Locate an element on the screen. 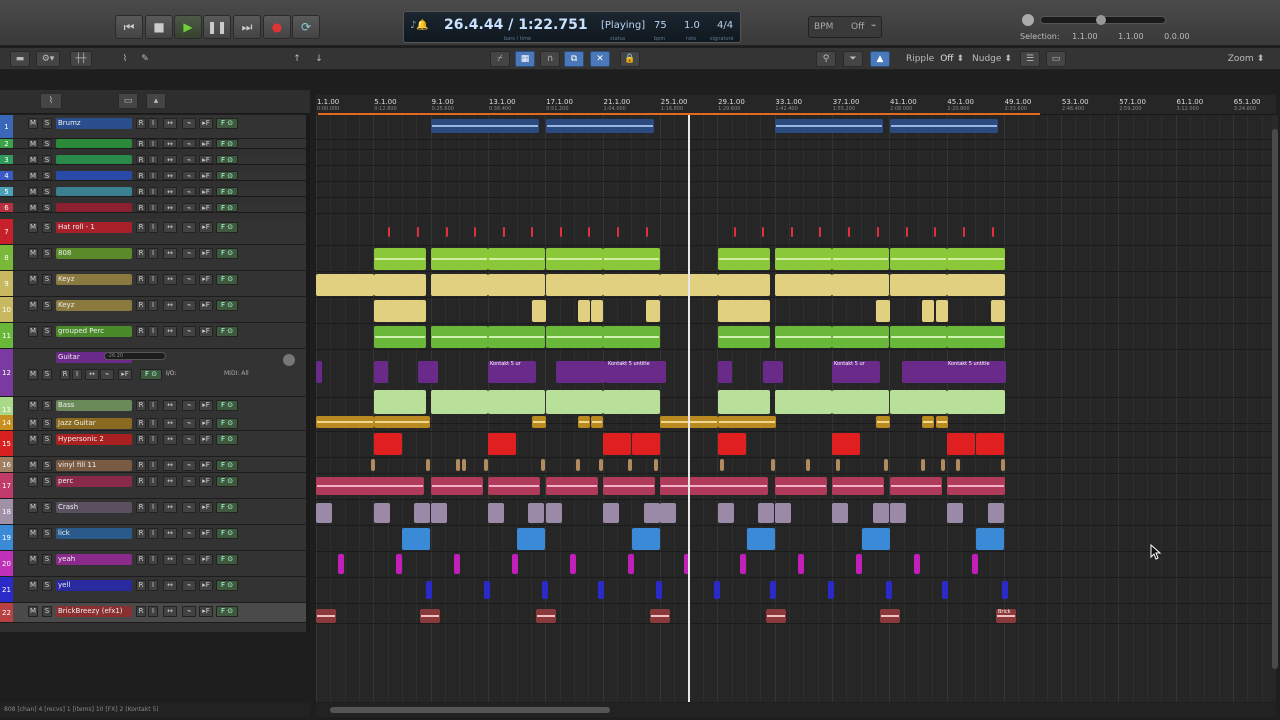  track-header: 21 M Syell R I ↔ ⌁ ▸F F ⊙ is located at coordinates (155, 590).